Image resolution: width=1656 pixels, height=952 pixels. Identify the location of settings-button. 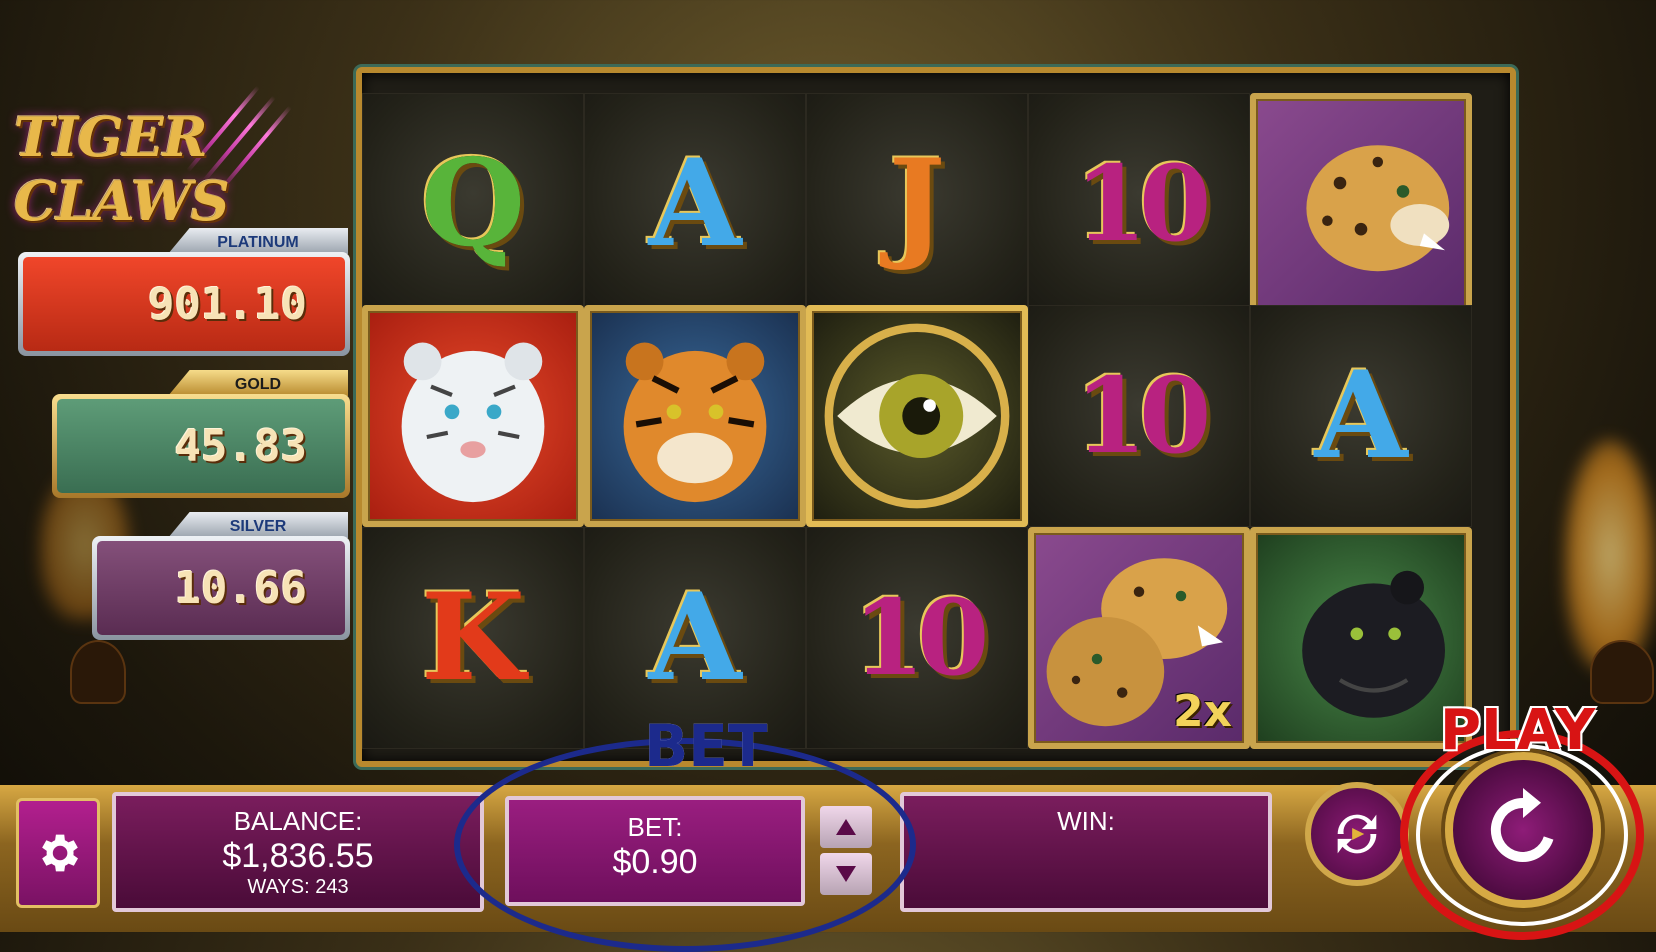
(58, 853).